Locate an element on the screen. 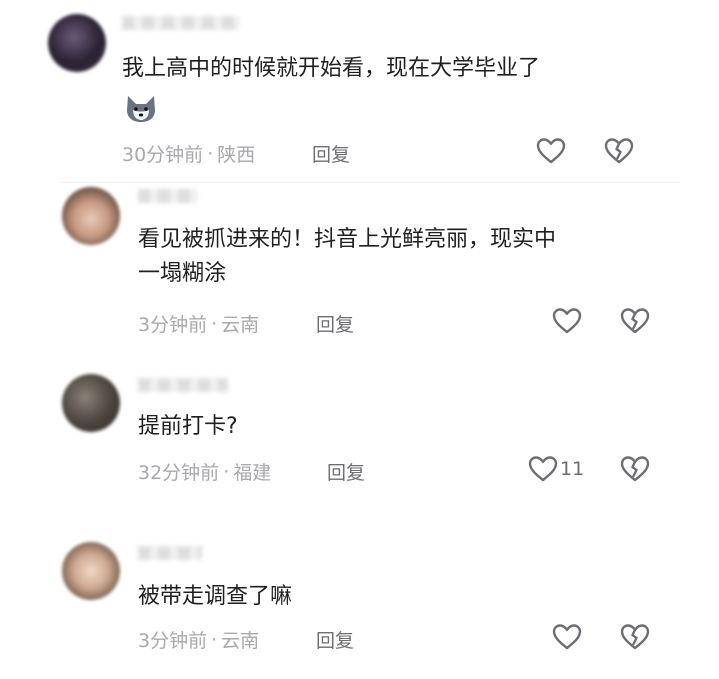 The height and width of the screenshot is (679, 719). timestamp: 30分钟前 is located at coordinates (163, 155).